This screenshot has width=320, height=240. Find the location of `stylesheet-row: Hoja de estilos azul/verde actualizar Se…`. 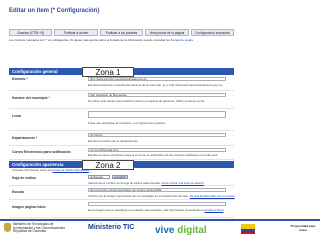

stylesheet-row: Hoja de estilos azul/verde actualizar Se… is located at coordinates (121, 180).